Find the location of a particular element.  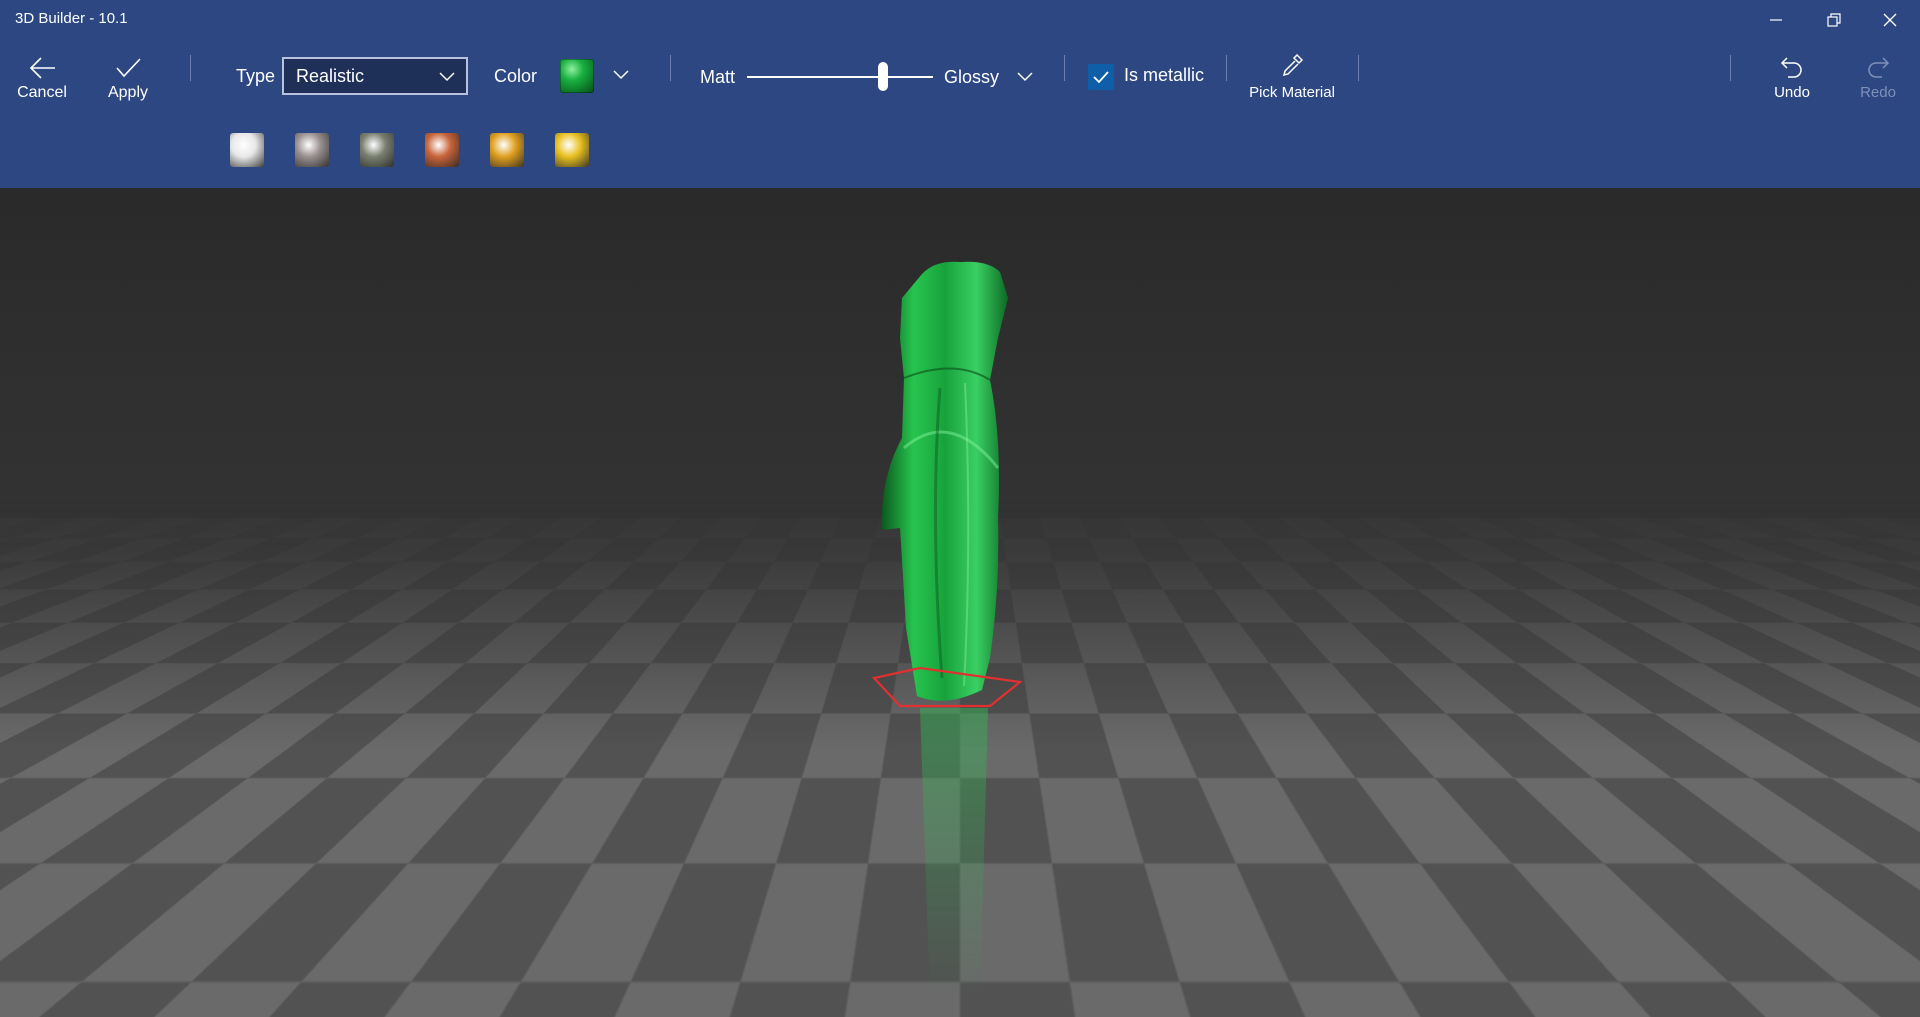

ruler-label: 200 mm is located at coordinates (1185, 776).